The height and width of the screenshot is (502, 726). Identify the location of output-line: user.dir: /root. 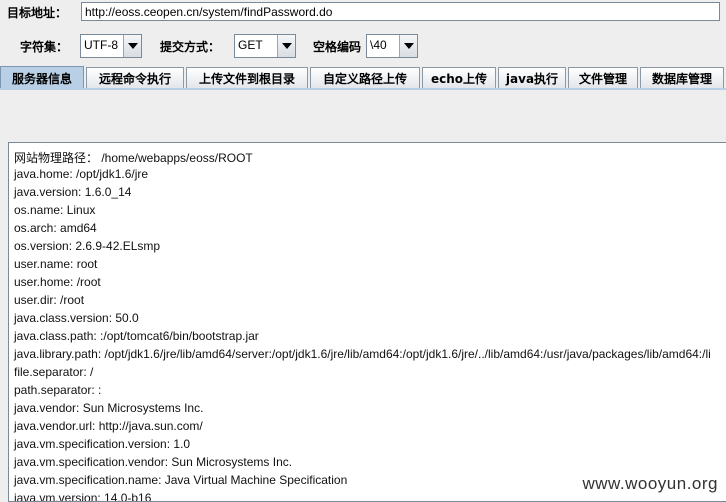
(49, 300).